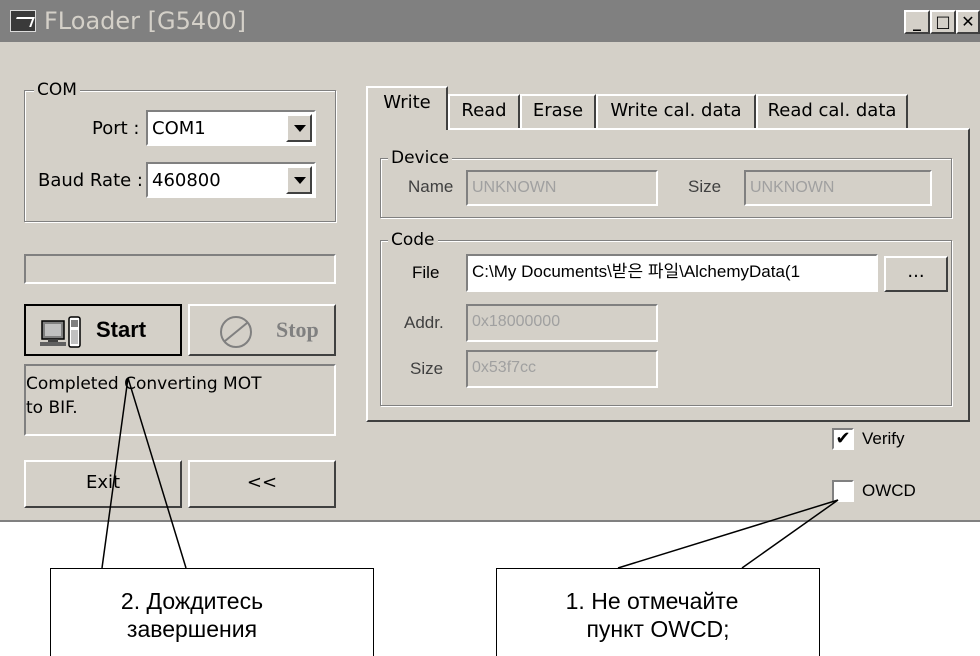 The image size is (980, 656). I want to click on owcd-callout: 1. Не отмечайте пункт OWCD;, so click(658, 612).